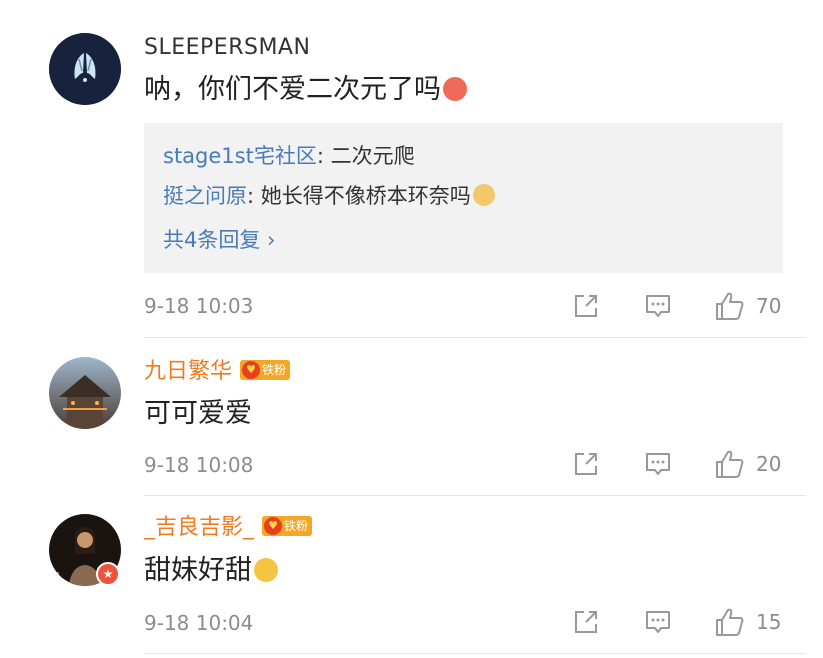 This screenshot has height=658, width=823. I want to click on like-button: 20, so click(747, 464).